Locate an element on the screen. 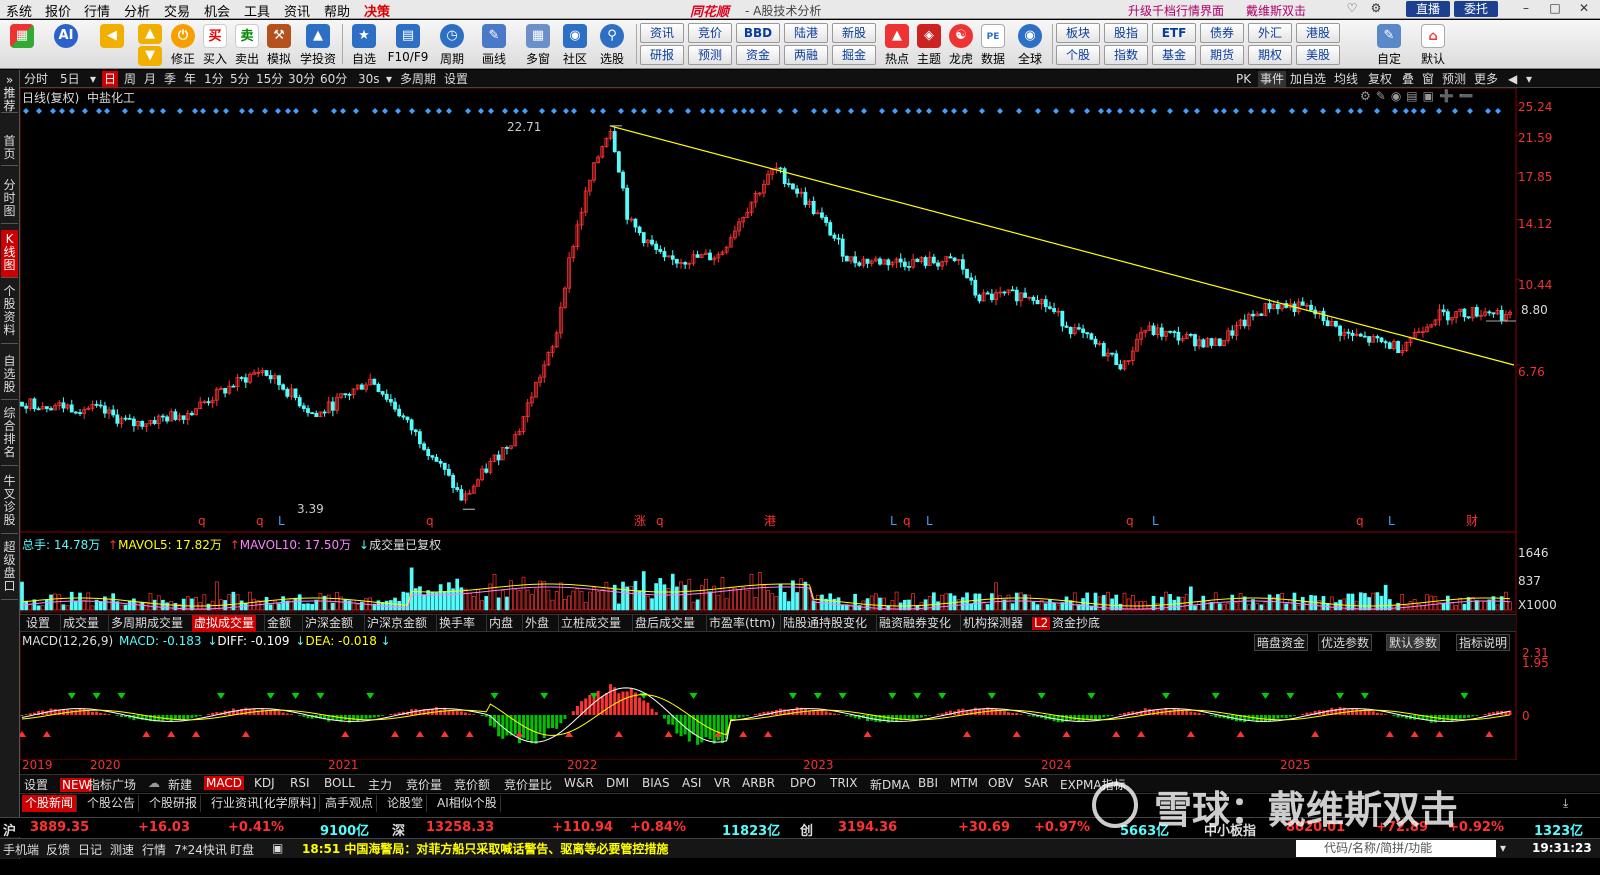 The image size is (1600, 875). ind-auction-ratio: 竞价量比 is located at coordinates (528, 784).